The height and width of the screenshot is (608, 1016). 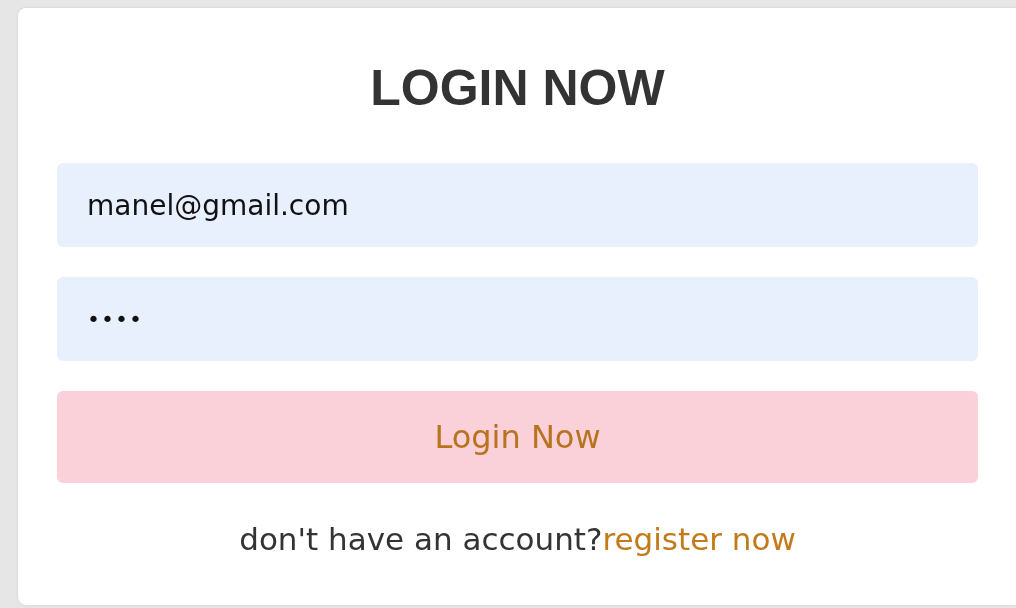 I want to click on footer-text: don't have an account?, so click(x=421, y=539).